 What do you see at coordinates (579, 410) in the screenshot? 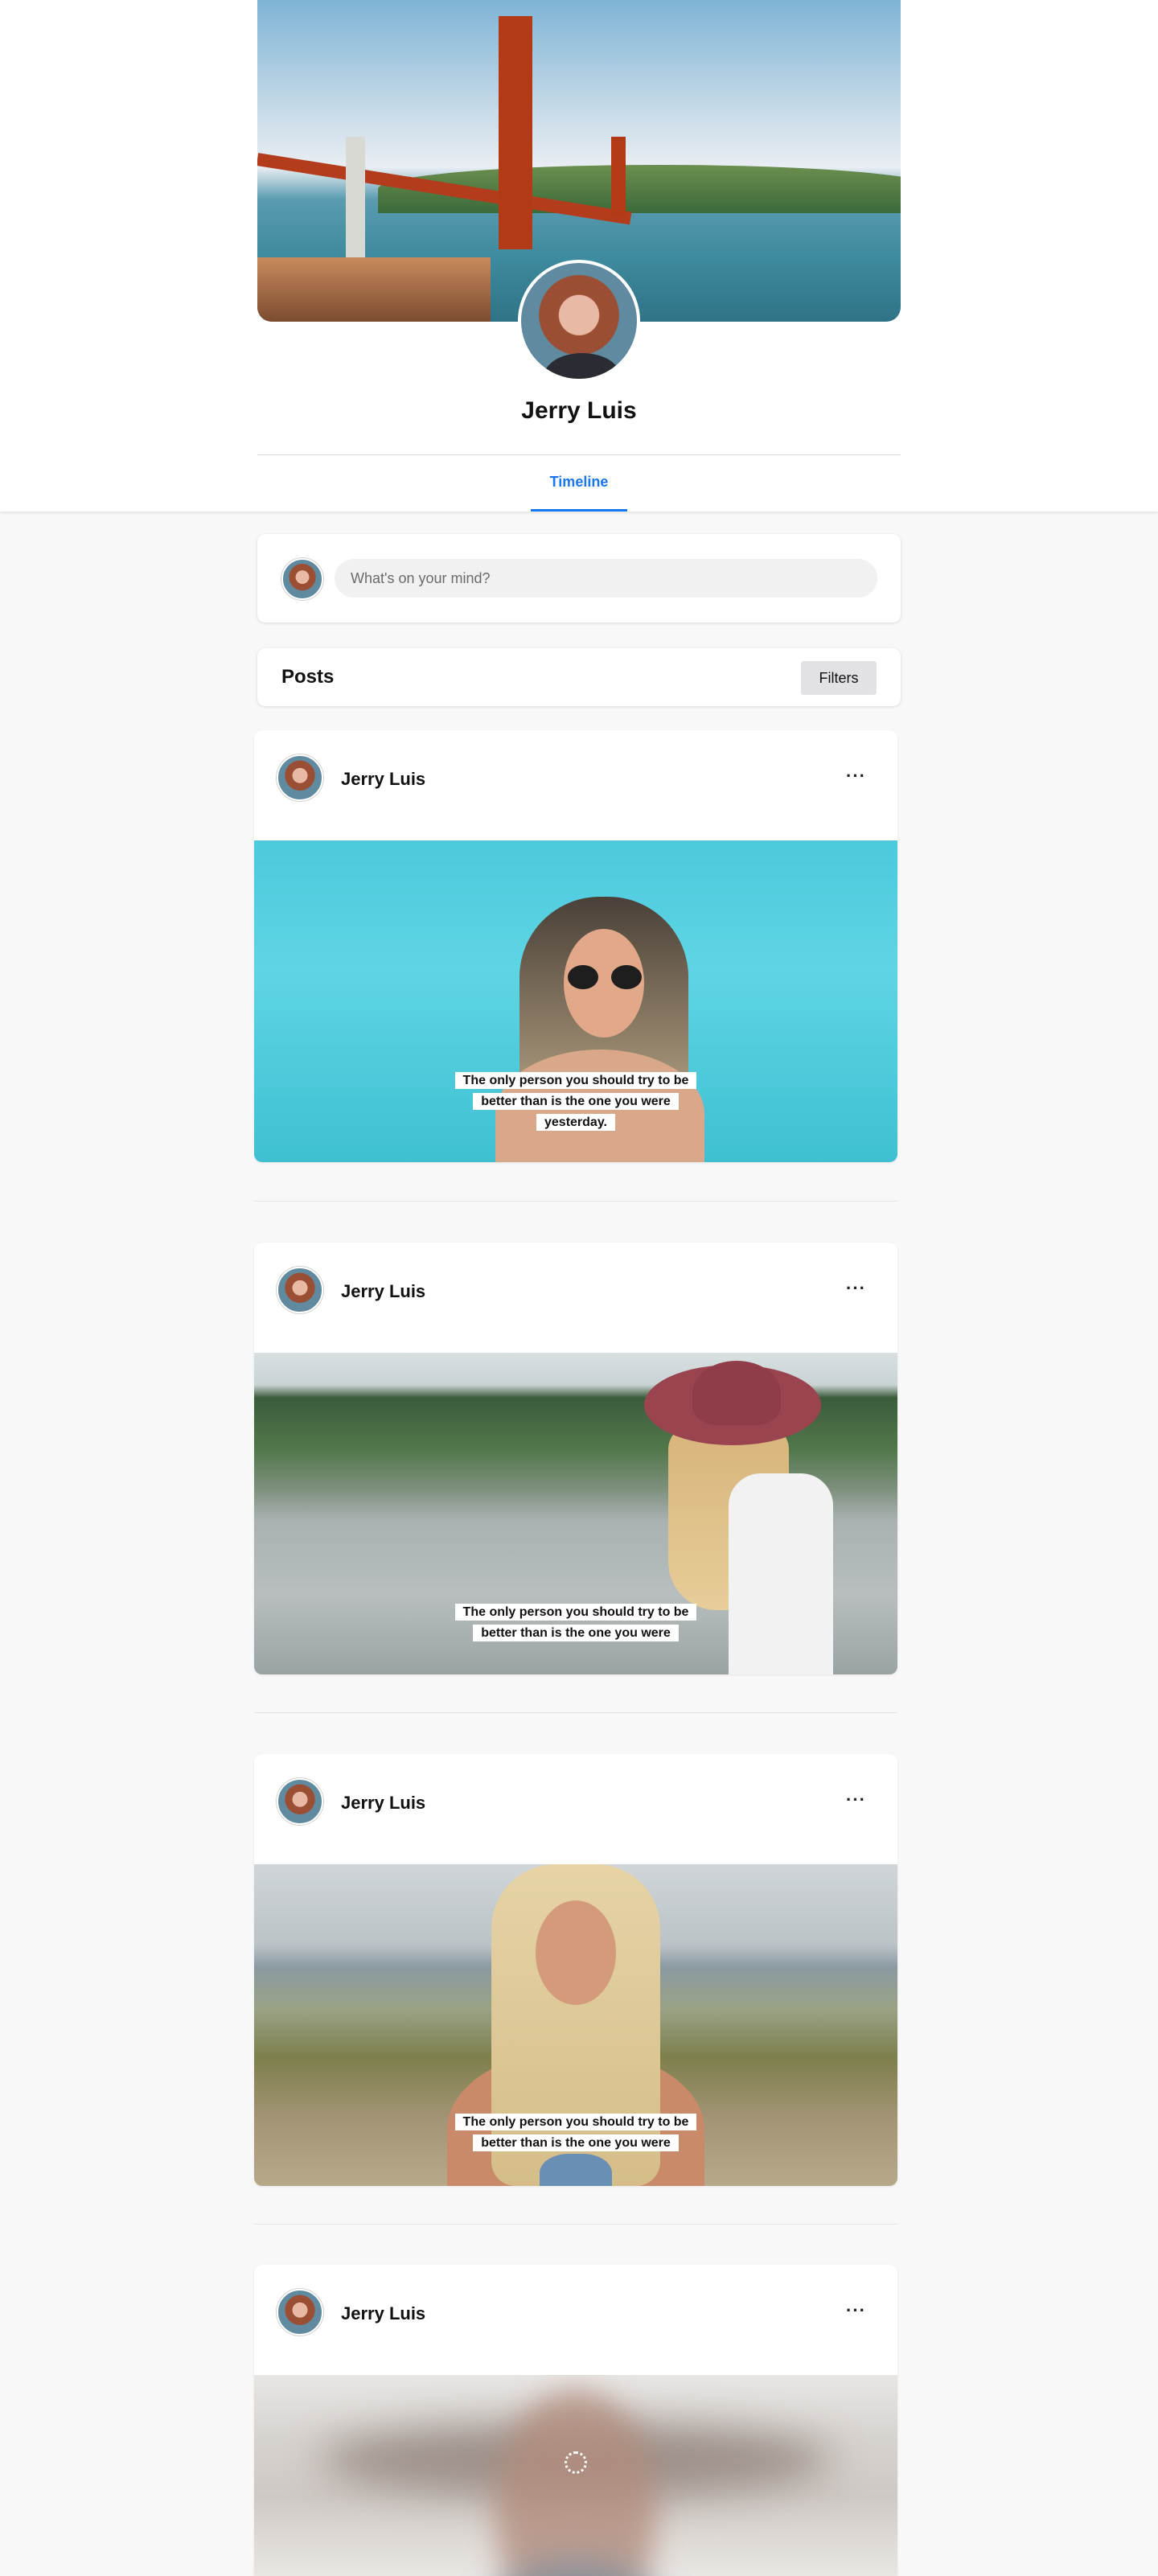
I see `profile-name: Jerry Luis` at bounding box center [579, 410].